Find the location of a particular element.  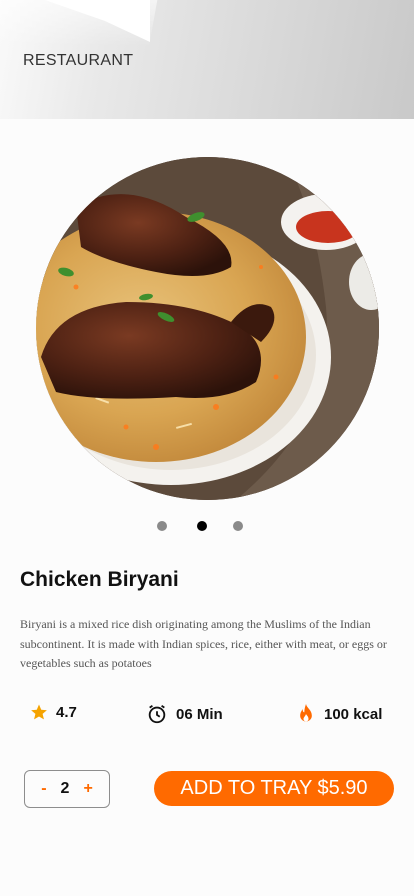

calories-value: 100 kcal is located at coordinates (353, 714).